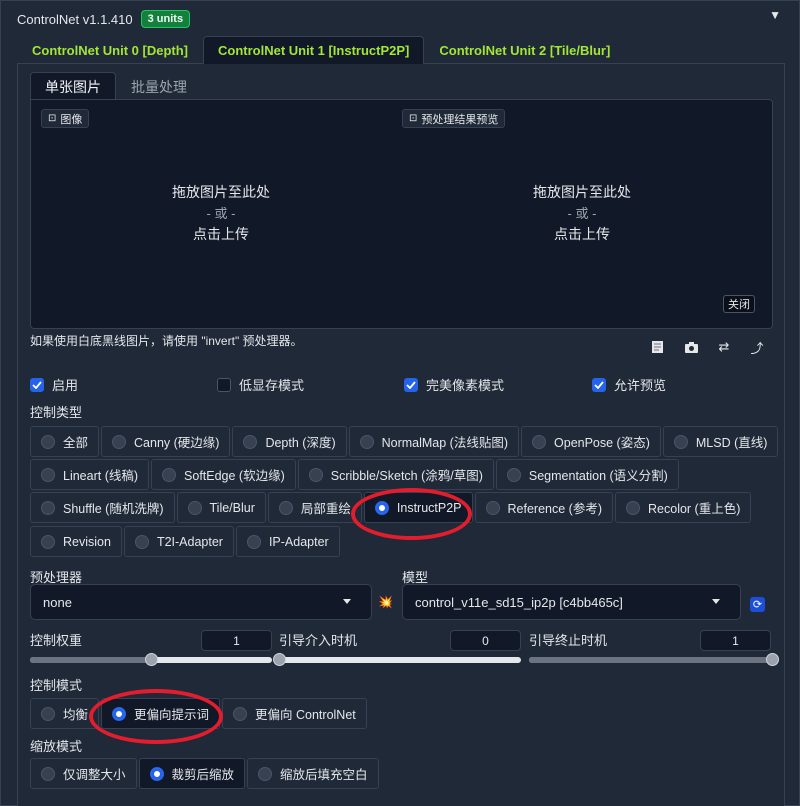  Describe the element at coordinates (691, 347) in the screenshot. I see `camera-icon` at that location.